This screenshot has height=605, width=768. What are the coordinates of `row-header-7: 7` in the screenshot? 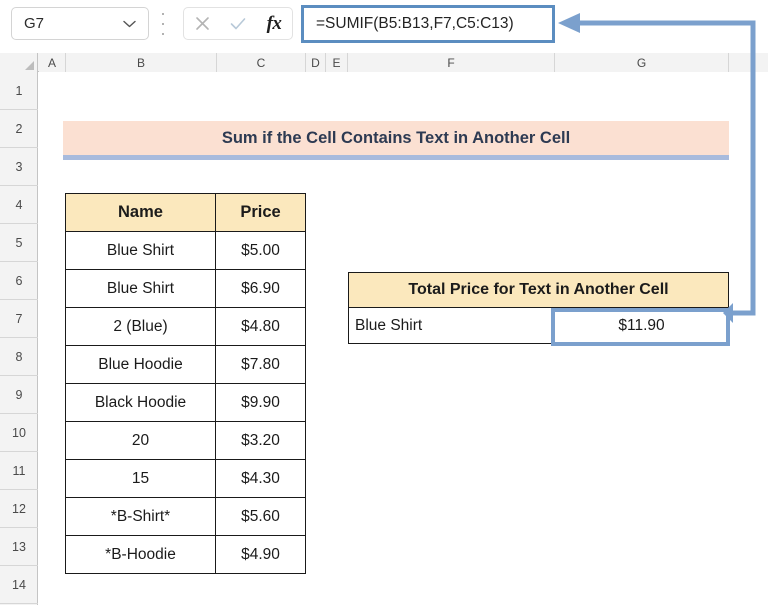 It's located at (19, 319).